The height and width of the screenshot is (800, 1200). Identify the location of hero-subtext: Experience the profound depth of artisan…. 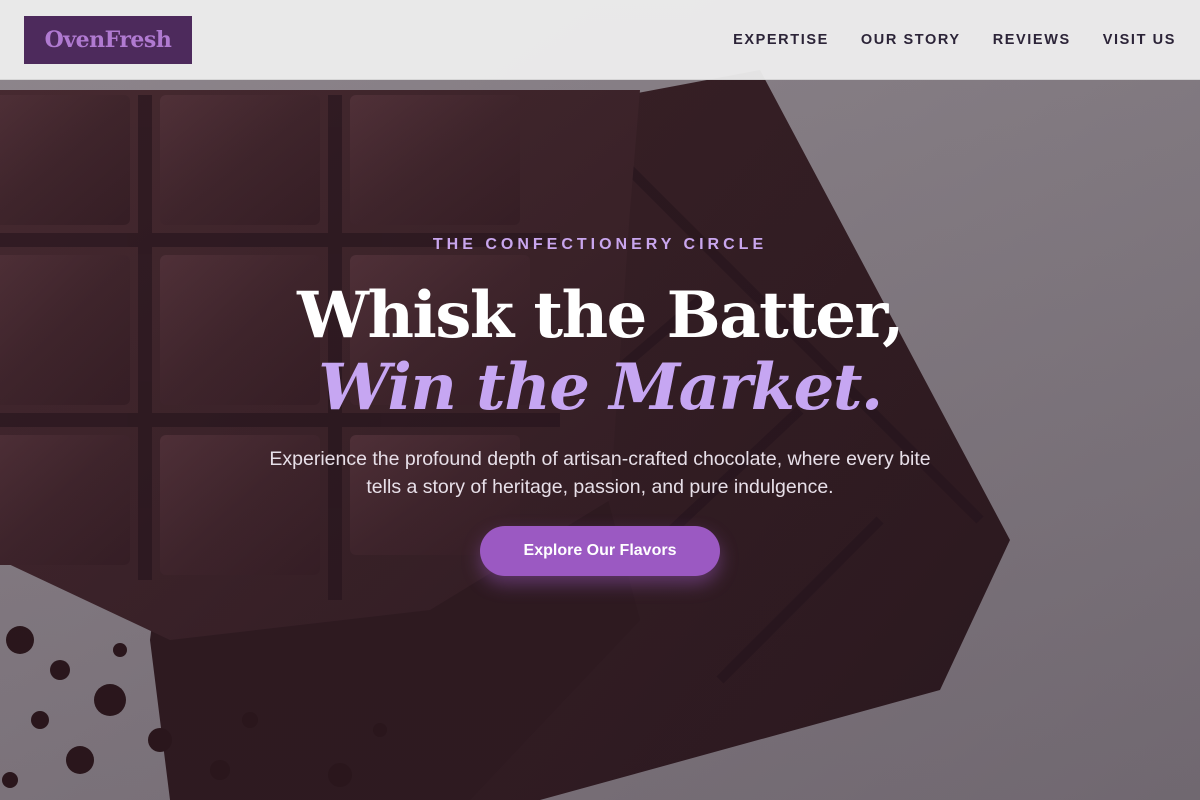
(600, 473).